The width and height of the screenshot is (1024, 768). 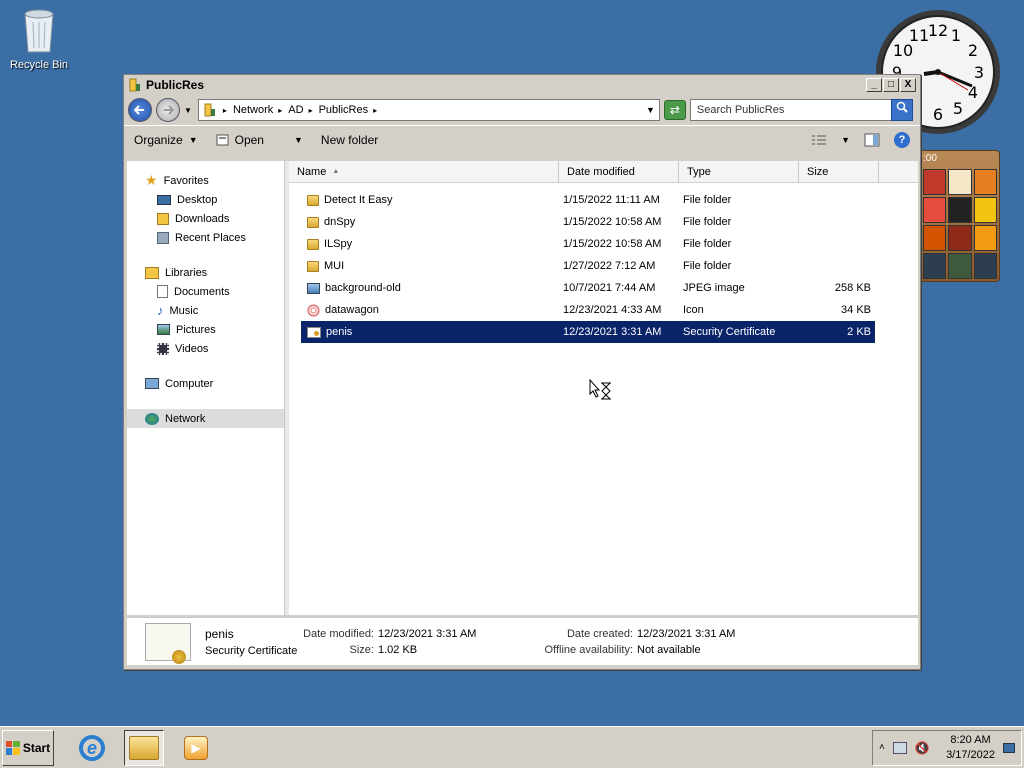 What do you see at coordinates (956, 35) in the screenshot?
I see `clock-number-1: 1` at bounding box center [956, 35].